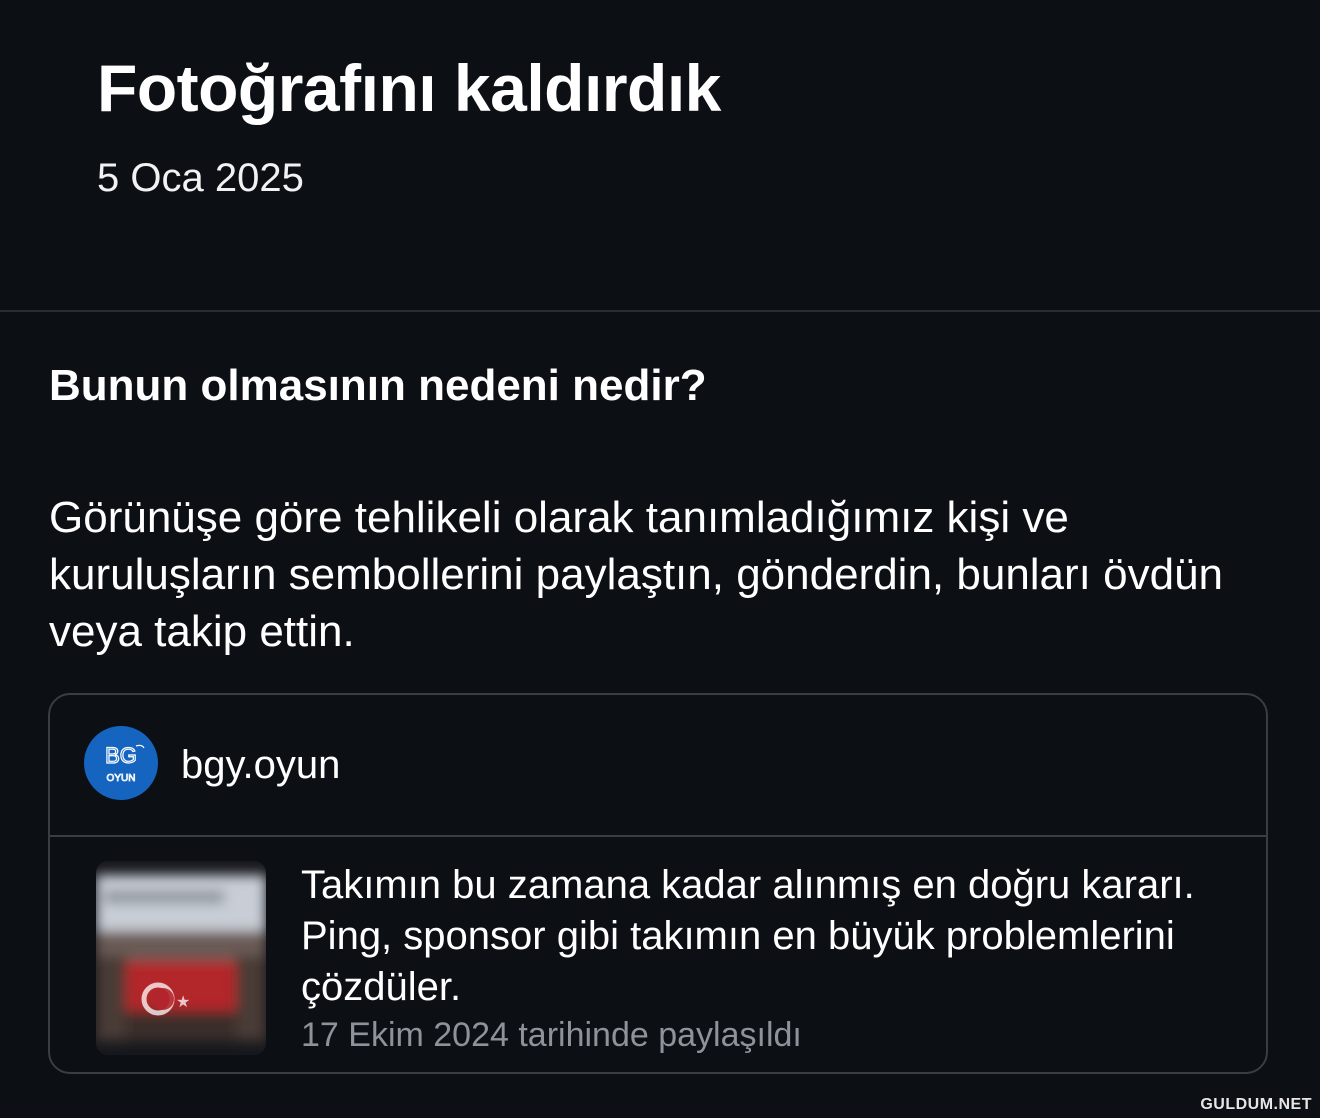  What do you see at coordinates (409, 88) in the screenshot?
I see `page-title: Fotoğrafını kaldırdık` at bounding box center [409, 88].